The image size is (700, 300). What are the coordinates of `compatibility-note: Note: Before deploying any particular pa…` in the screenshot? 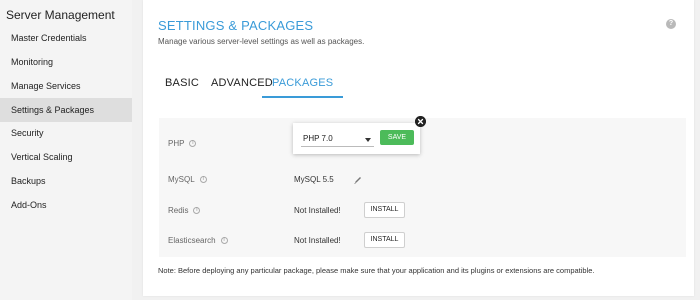 It's located at (376, 270).